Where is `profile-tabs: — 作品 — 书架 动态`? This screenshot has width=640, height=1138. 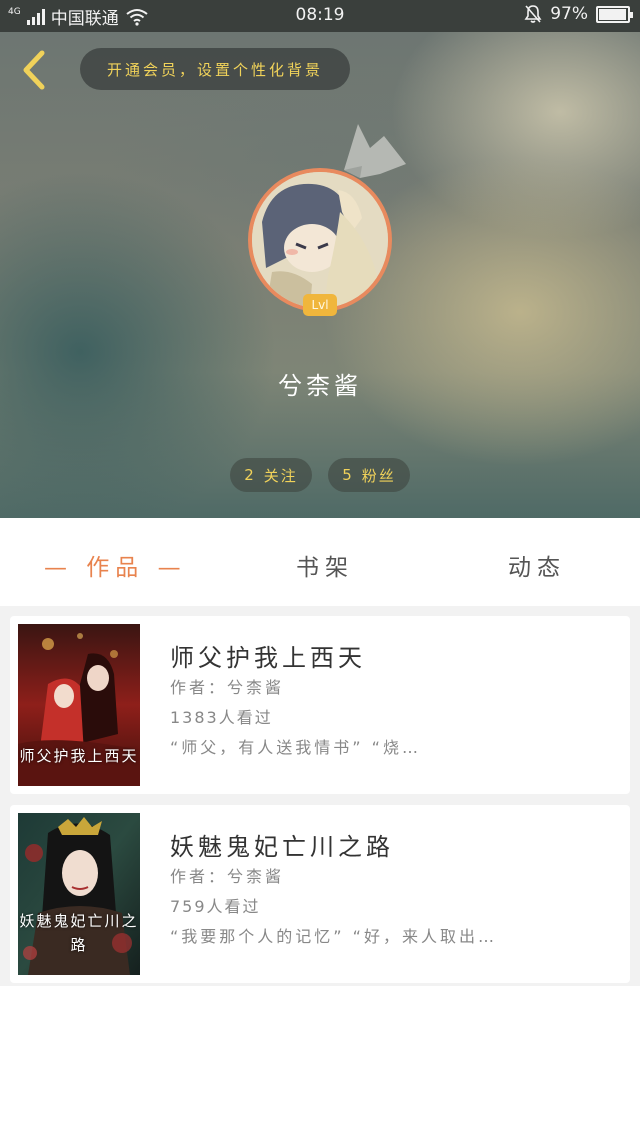
profile-tabs: — 作品 — 书架 动态 is located at coordinates (320, 562).